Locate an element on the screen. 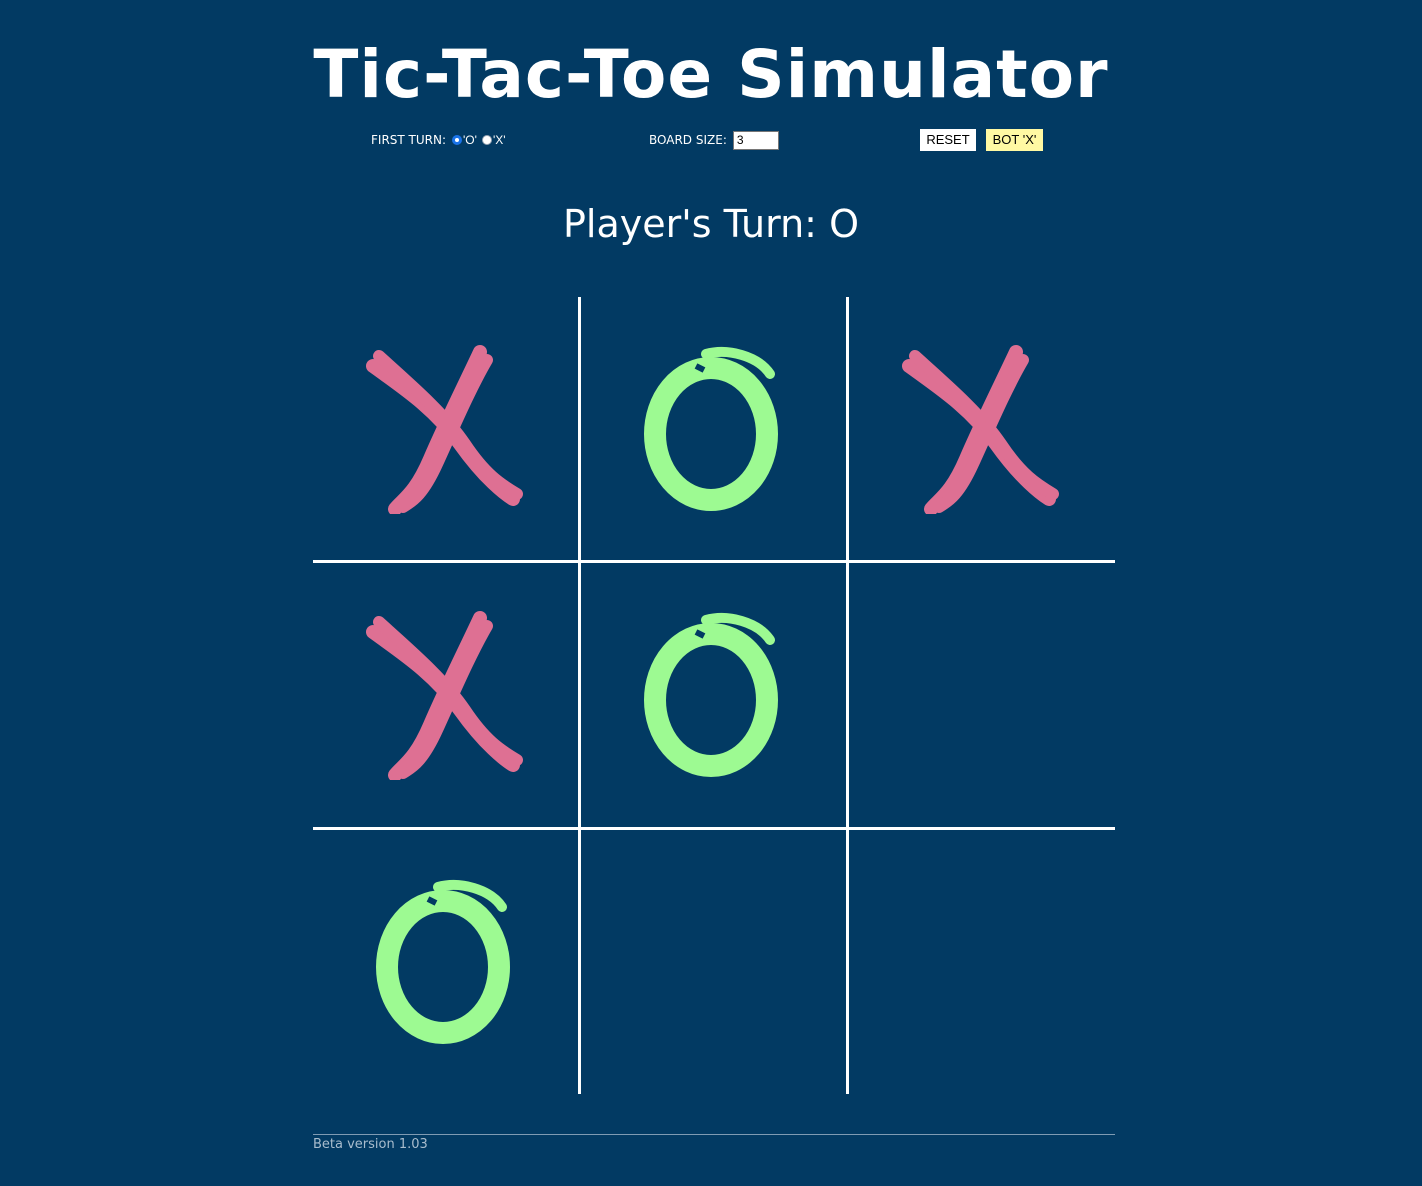 The height and width of the screenshot is (1186, 1422). first-turn-label: FIRST TURN: is located at coordinates (409, 140).